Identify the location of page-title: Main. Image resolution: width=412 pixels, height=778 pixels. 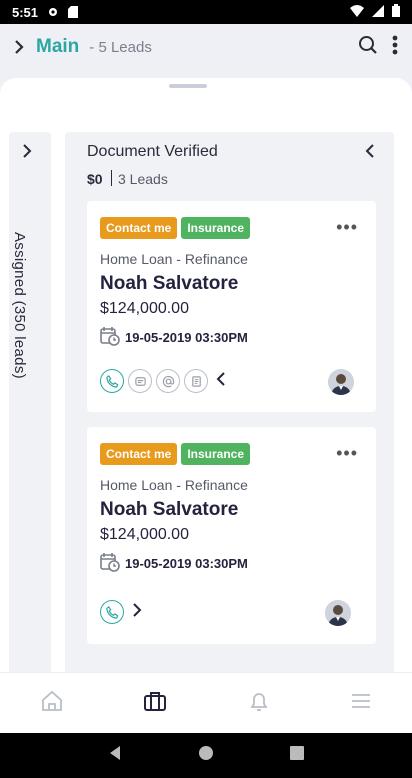
(57, 47).